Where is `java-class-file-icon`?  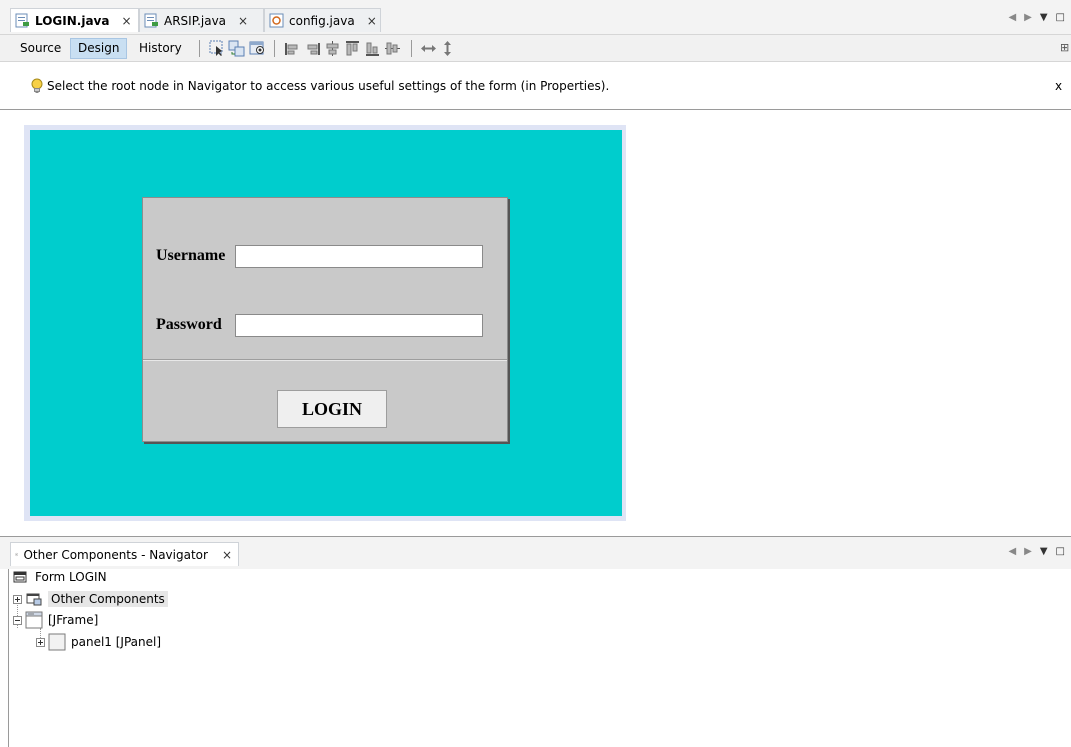
java-class-file-icon is located at coordinates (276, 20).